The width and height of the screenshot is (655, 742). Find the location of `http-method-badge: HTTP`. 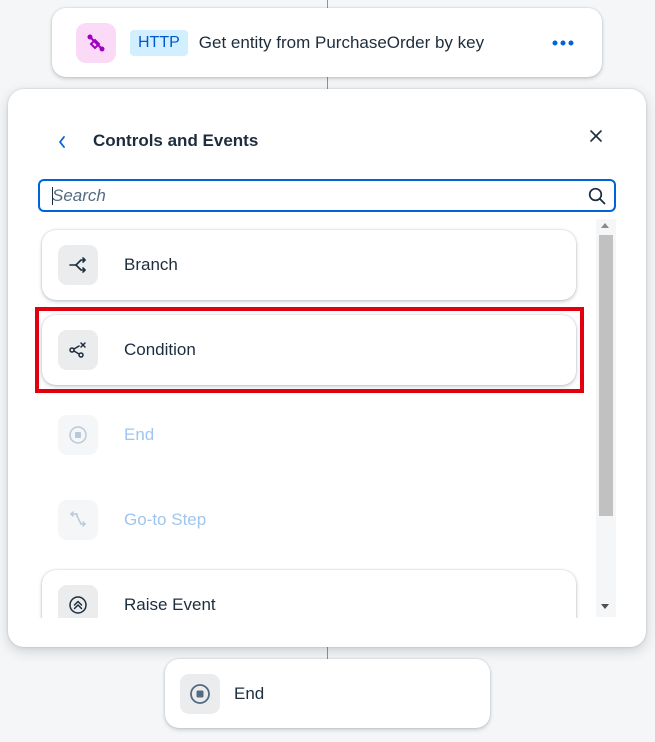

http-method-badge: HTTP is located at coordinates (159, 42).